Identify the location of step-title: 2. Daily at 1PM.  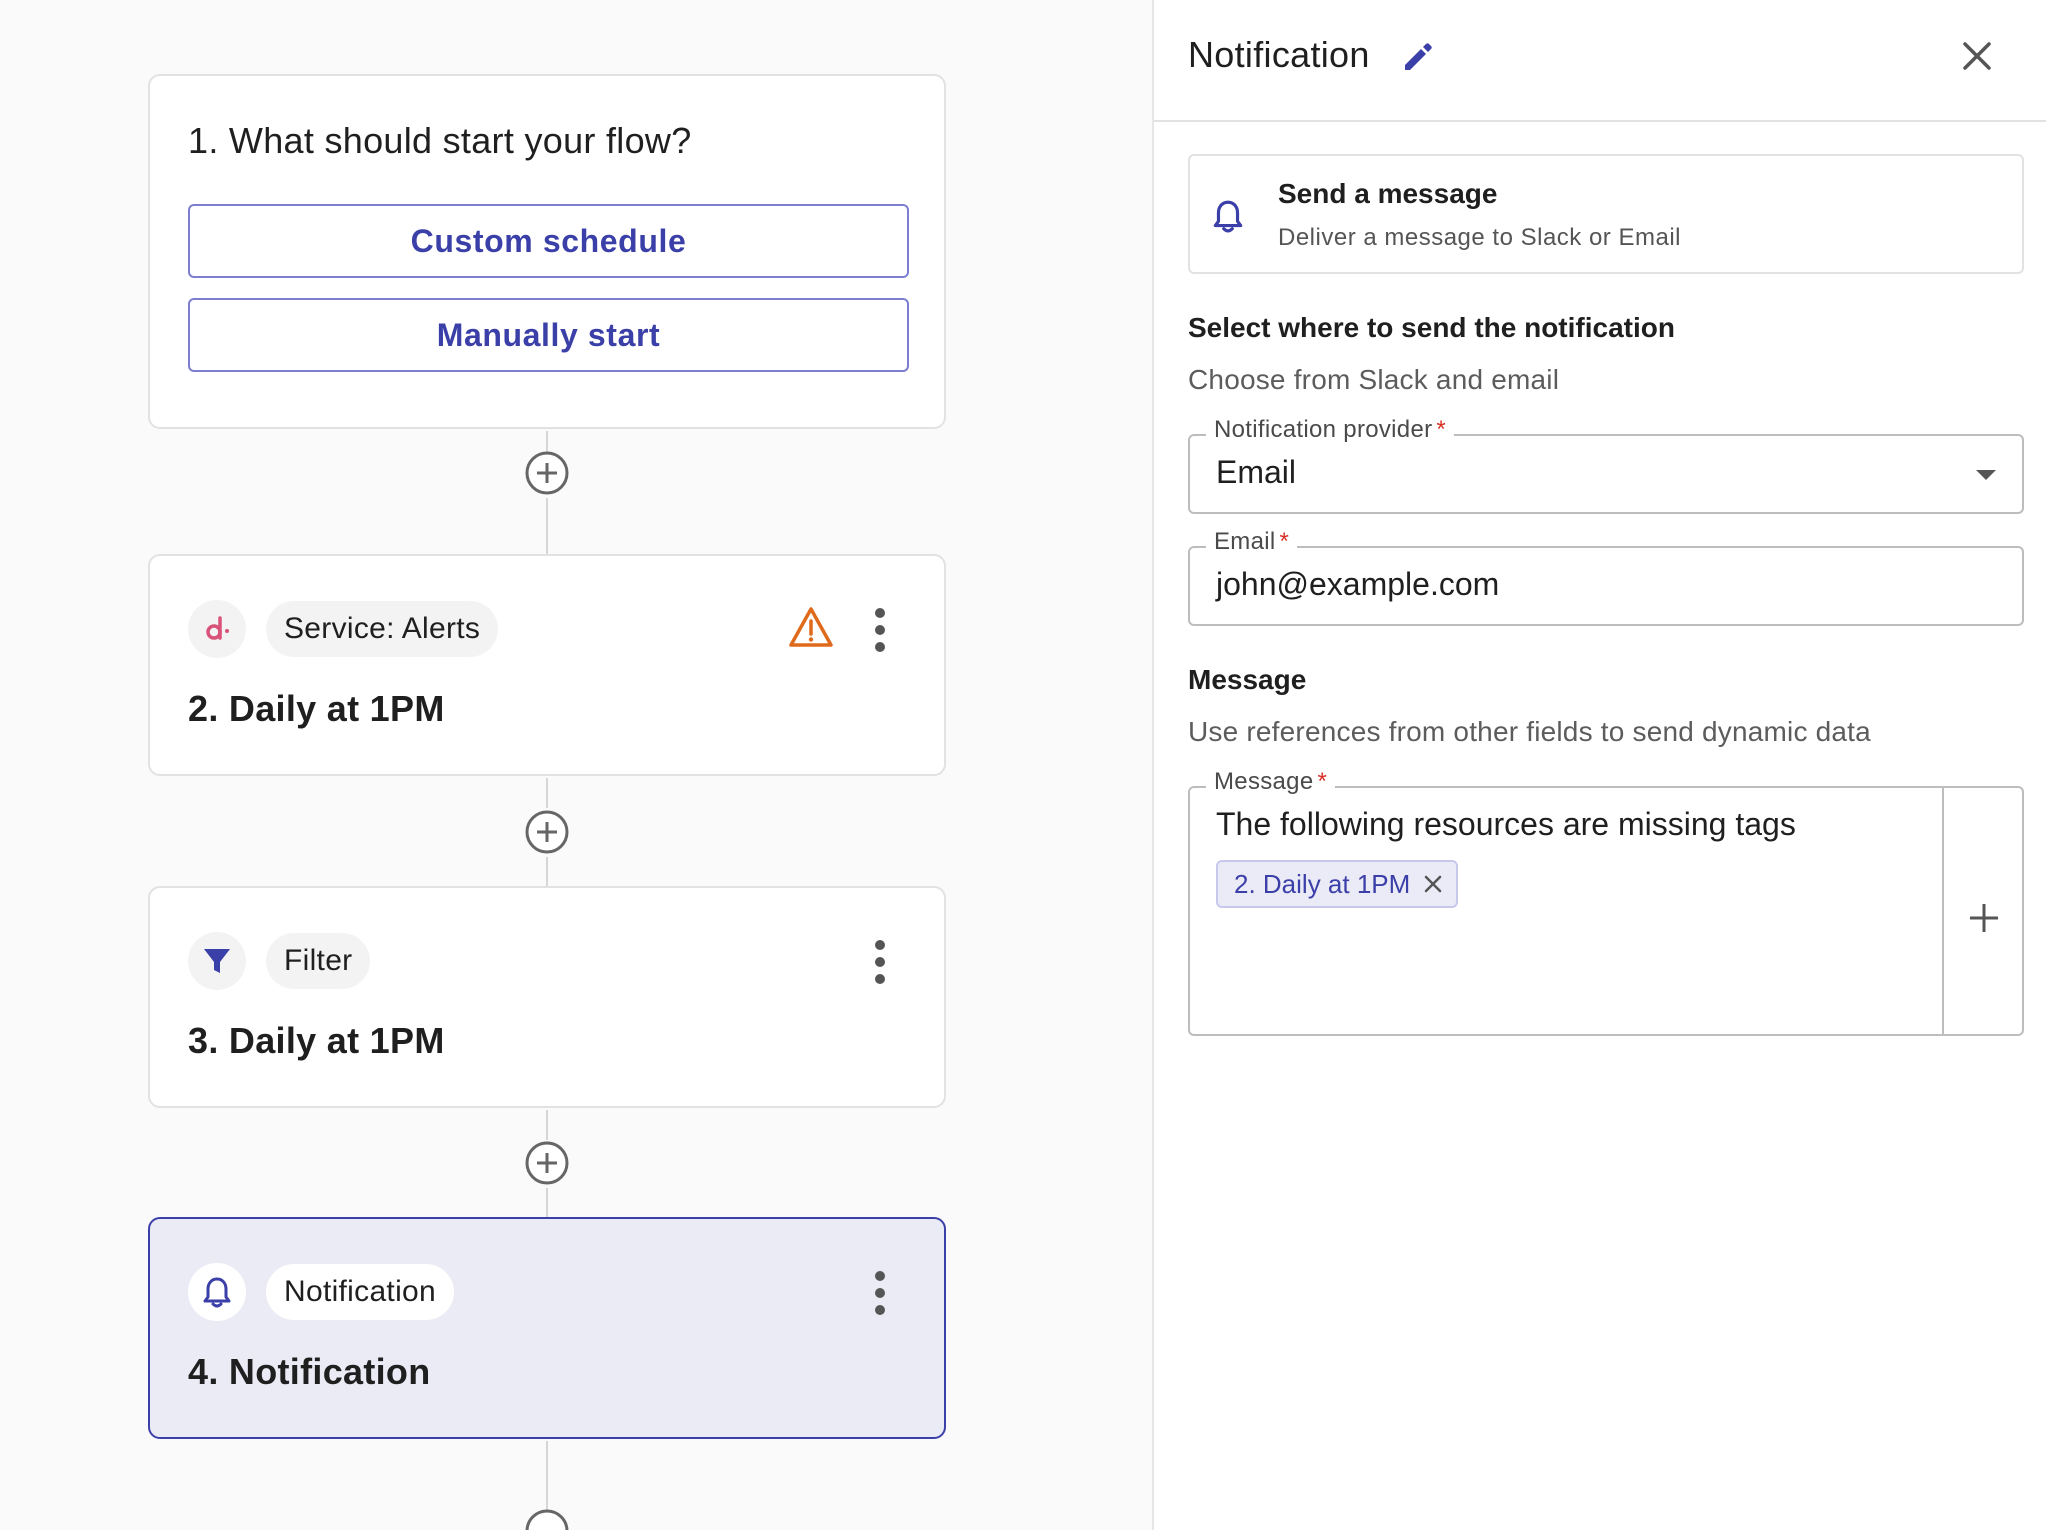
(316, 708).